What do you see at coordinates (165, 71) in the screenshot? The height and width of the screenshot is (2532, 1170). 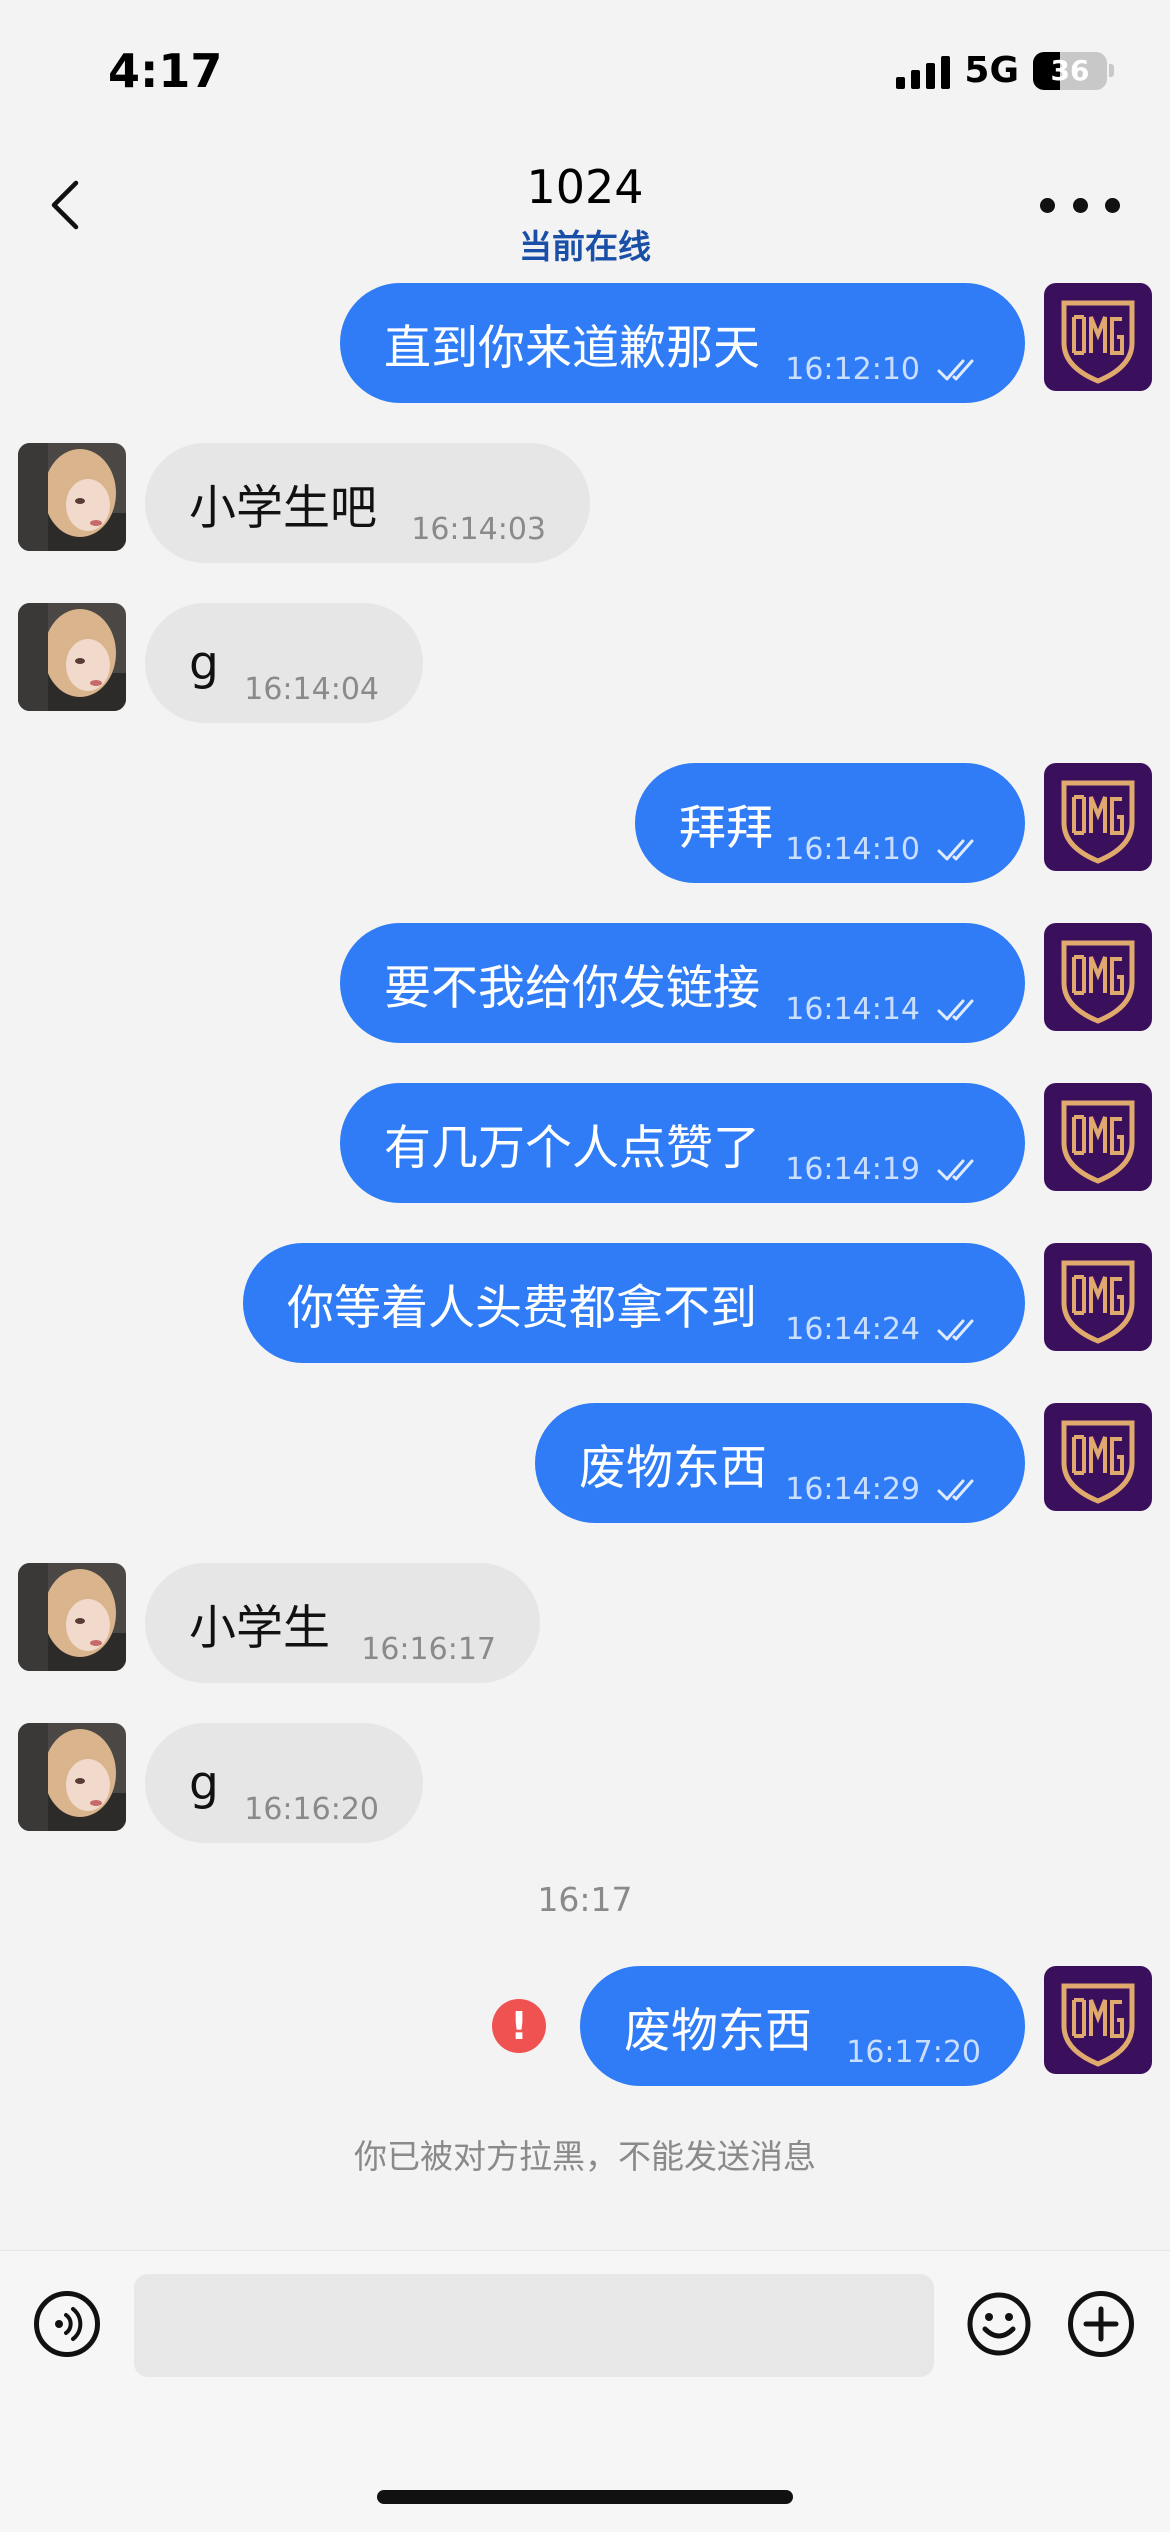 I see `status-time: 4:17` at bounding box center [165, 71].